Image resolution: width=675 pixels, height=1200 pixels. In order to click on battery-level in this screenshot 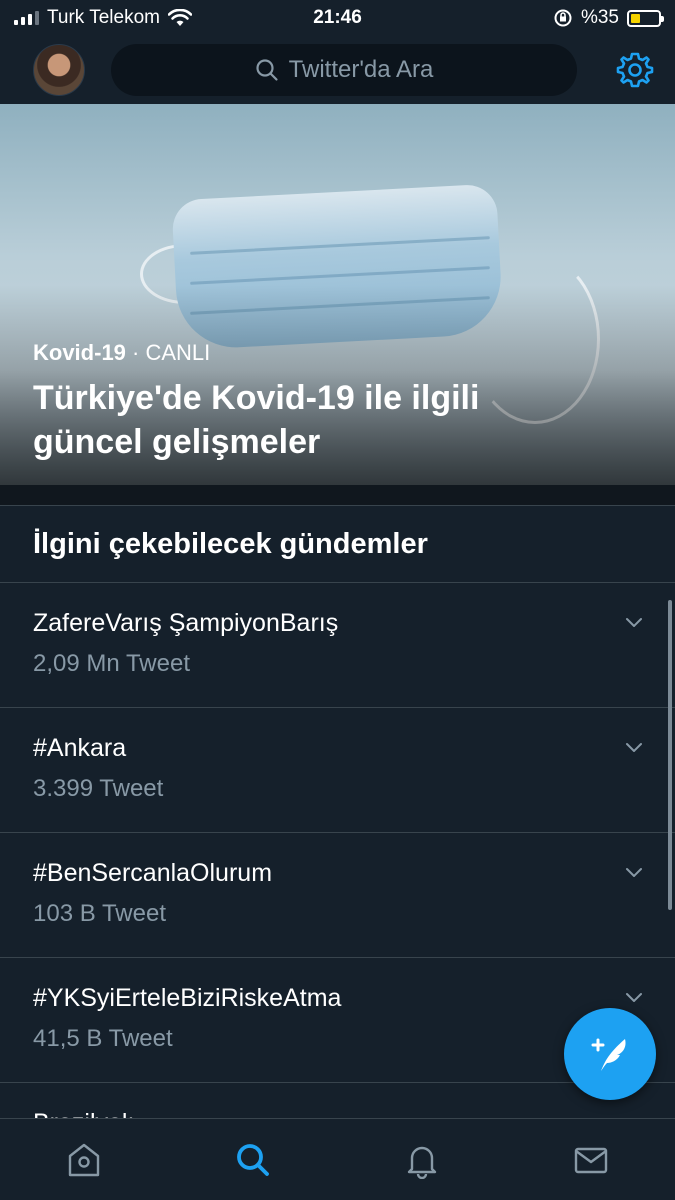, I will do `click(636, 18)`.